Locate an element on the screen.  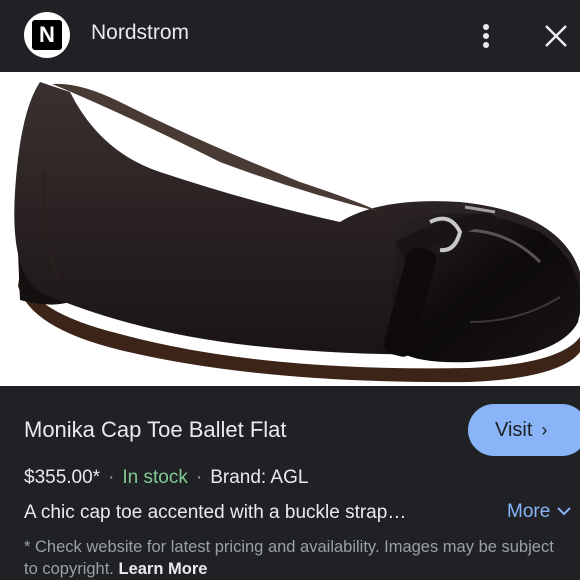
more-vert-icon is located at coordinates (486, 36).